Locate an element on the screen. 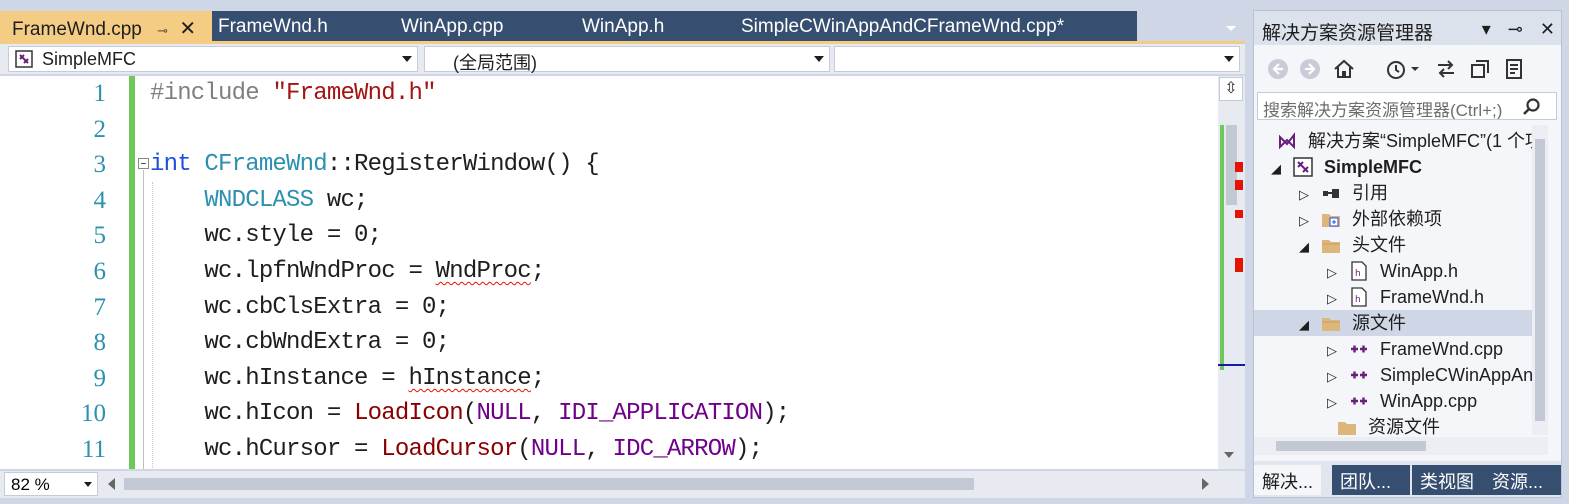  code-text: wc.style = 0; is located at coordinates (293, 236).